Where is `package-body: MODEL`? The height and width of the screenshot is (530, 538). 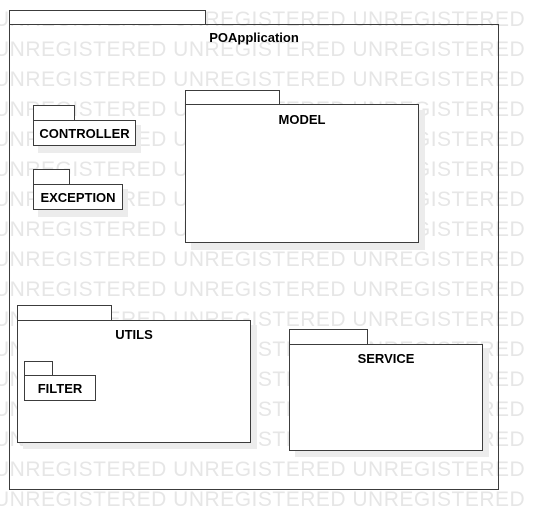 package-body: MODEL is located at coordinates (302, 173).